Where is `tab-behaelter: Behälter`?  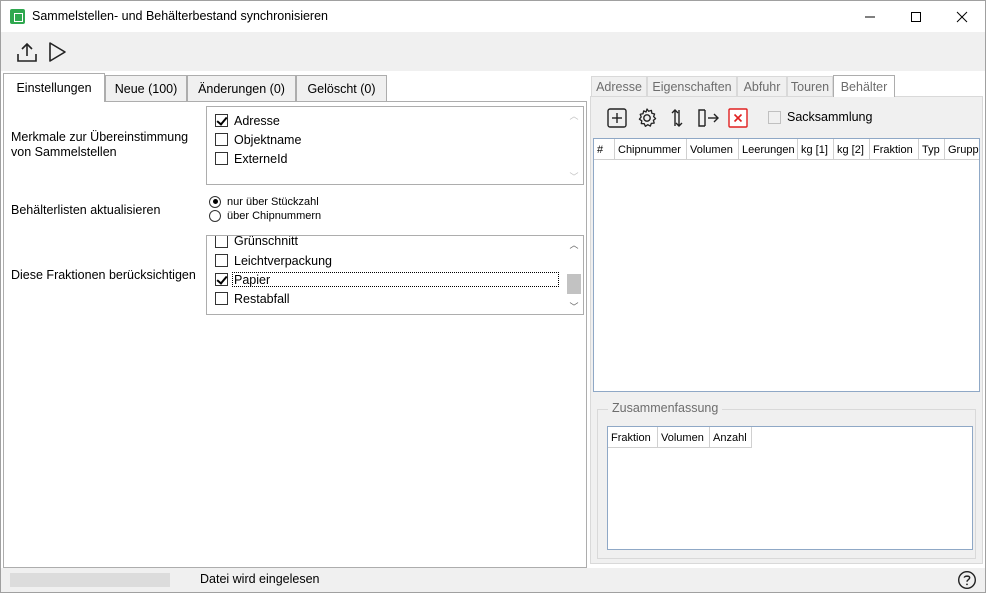 tab-behaelter: Behälter is located at coordinates (864, 86).